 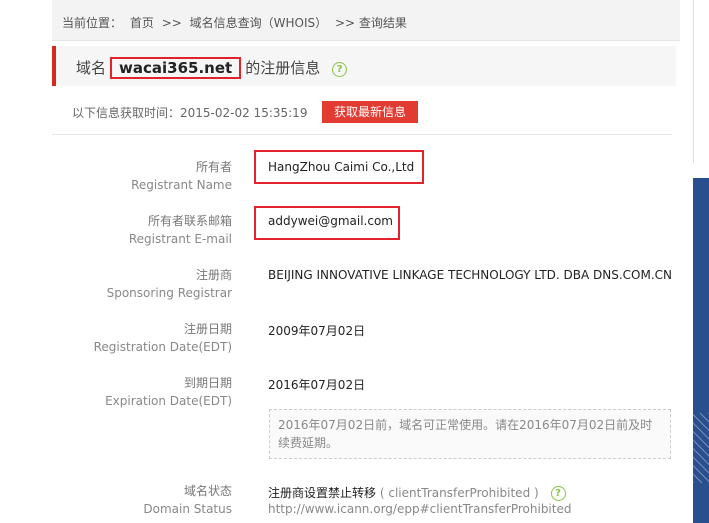 What do you see at coordinates (181, 176) in the screenshot?
I see `field-label: 所有者 Registrant Name` at bounding box center [181, 176].